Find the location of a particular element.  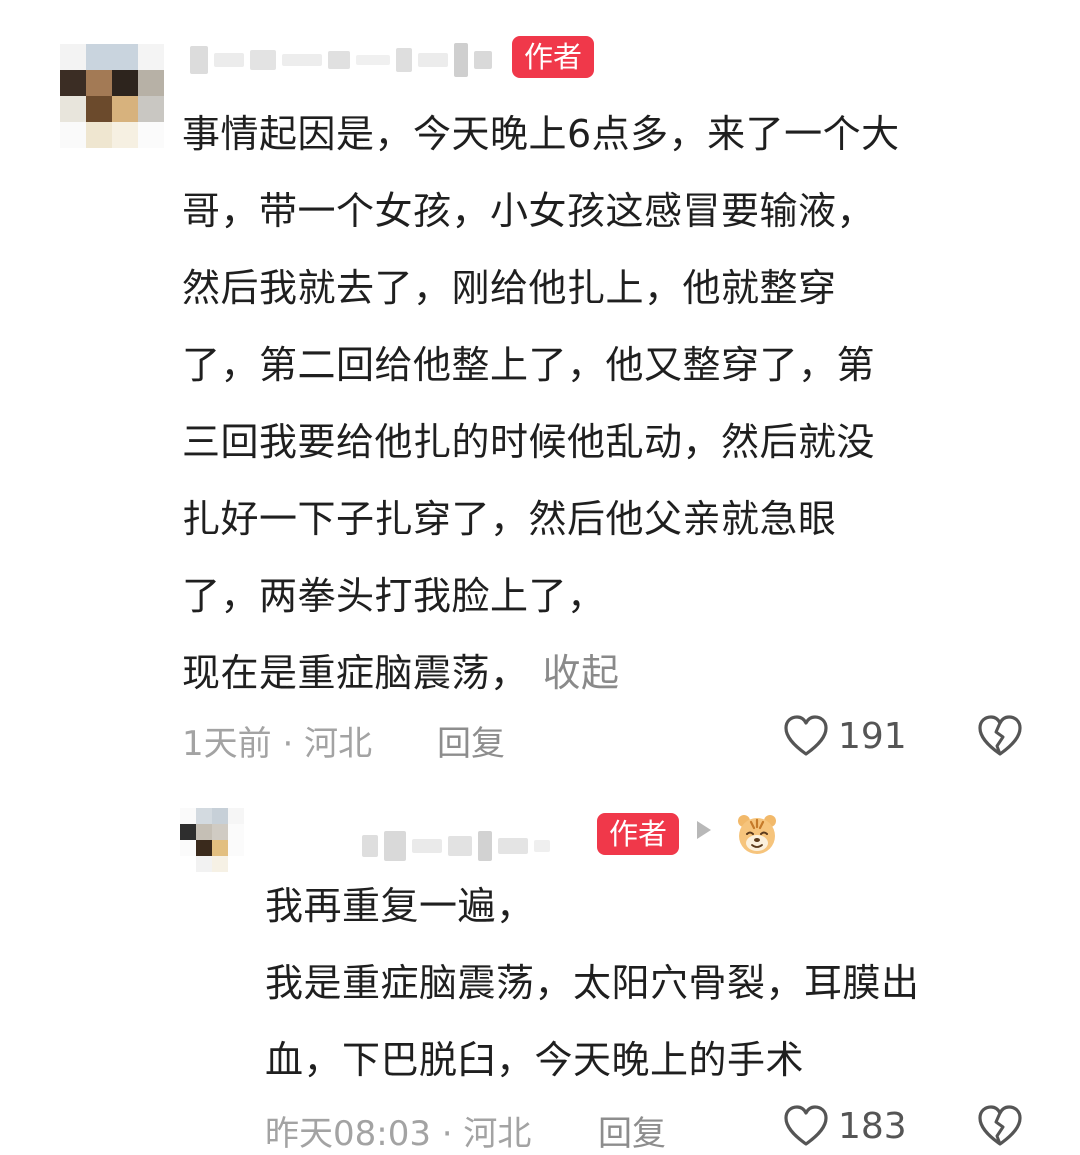

comment-line: 三回我要给他扎的时候他乱动，然后就没 is located at coordinates (529, 442).